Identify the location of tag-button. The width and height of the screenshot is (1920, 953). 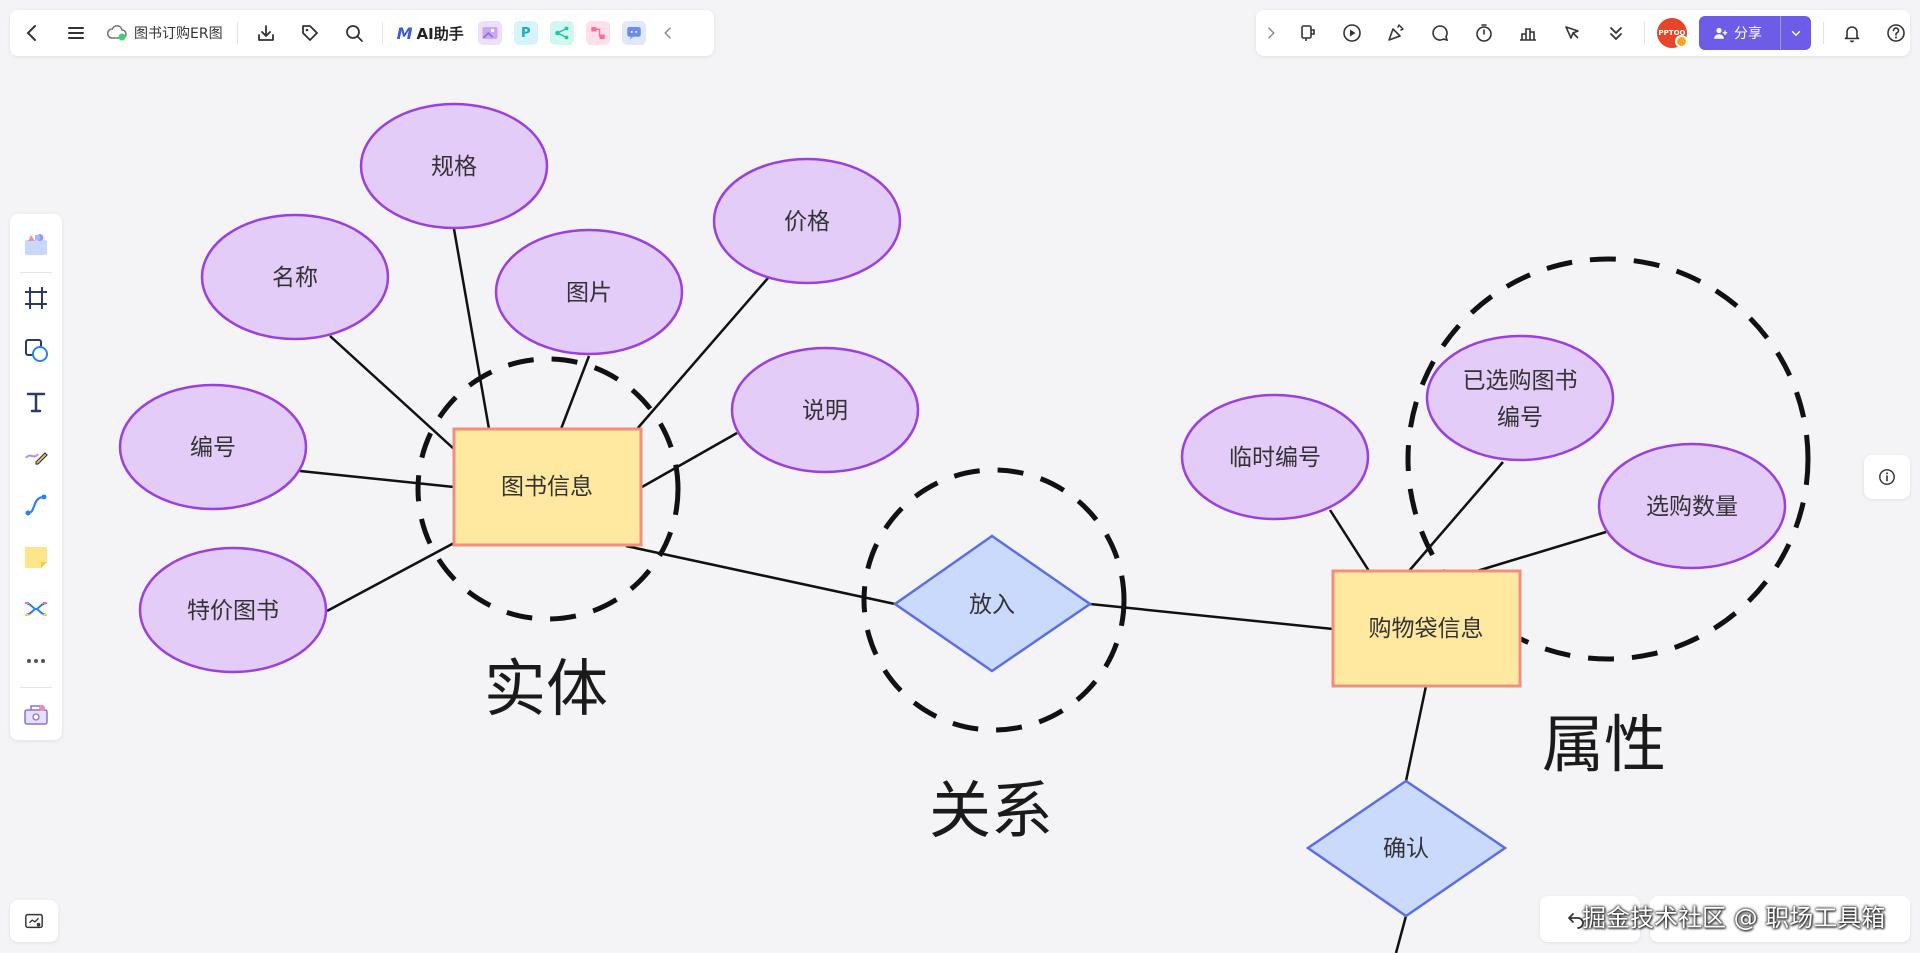
(310, 33).